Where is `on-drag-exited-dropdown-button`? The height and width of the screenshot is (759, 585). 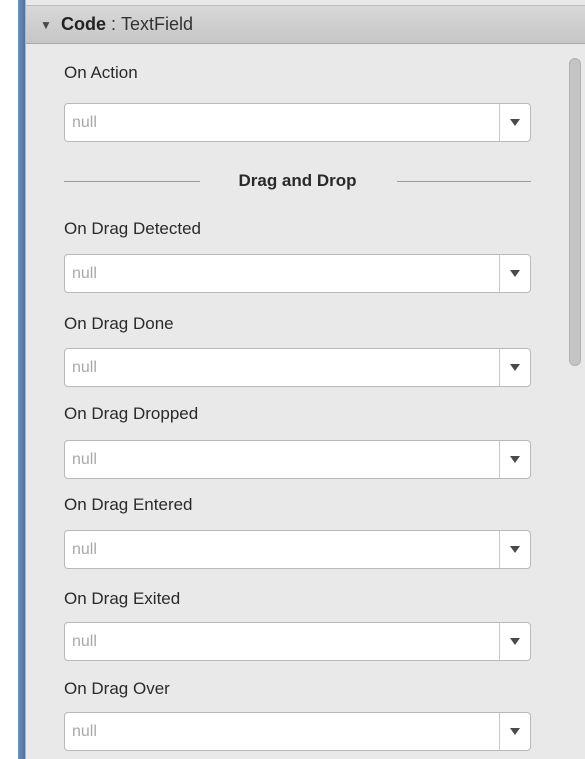
on-drag-exited-dropdown-button is located at coordinates (514, 641).